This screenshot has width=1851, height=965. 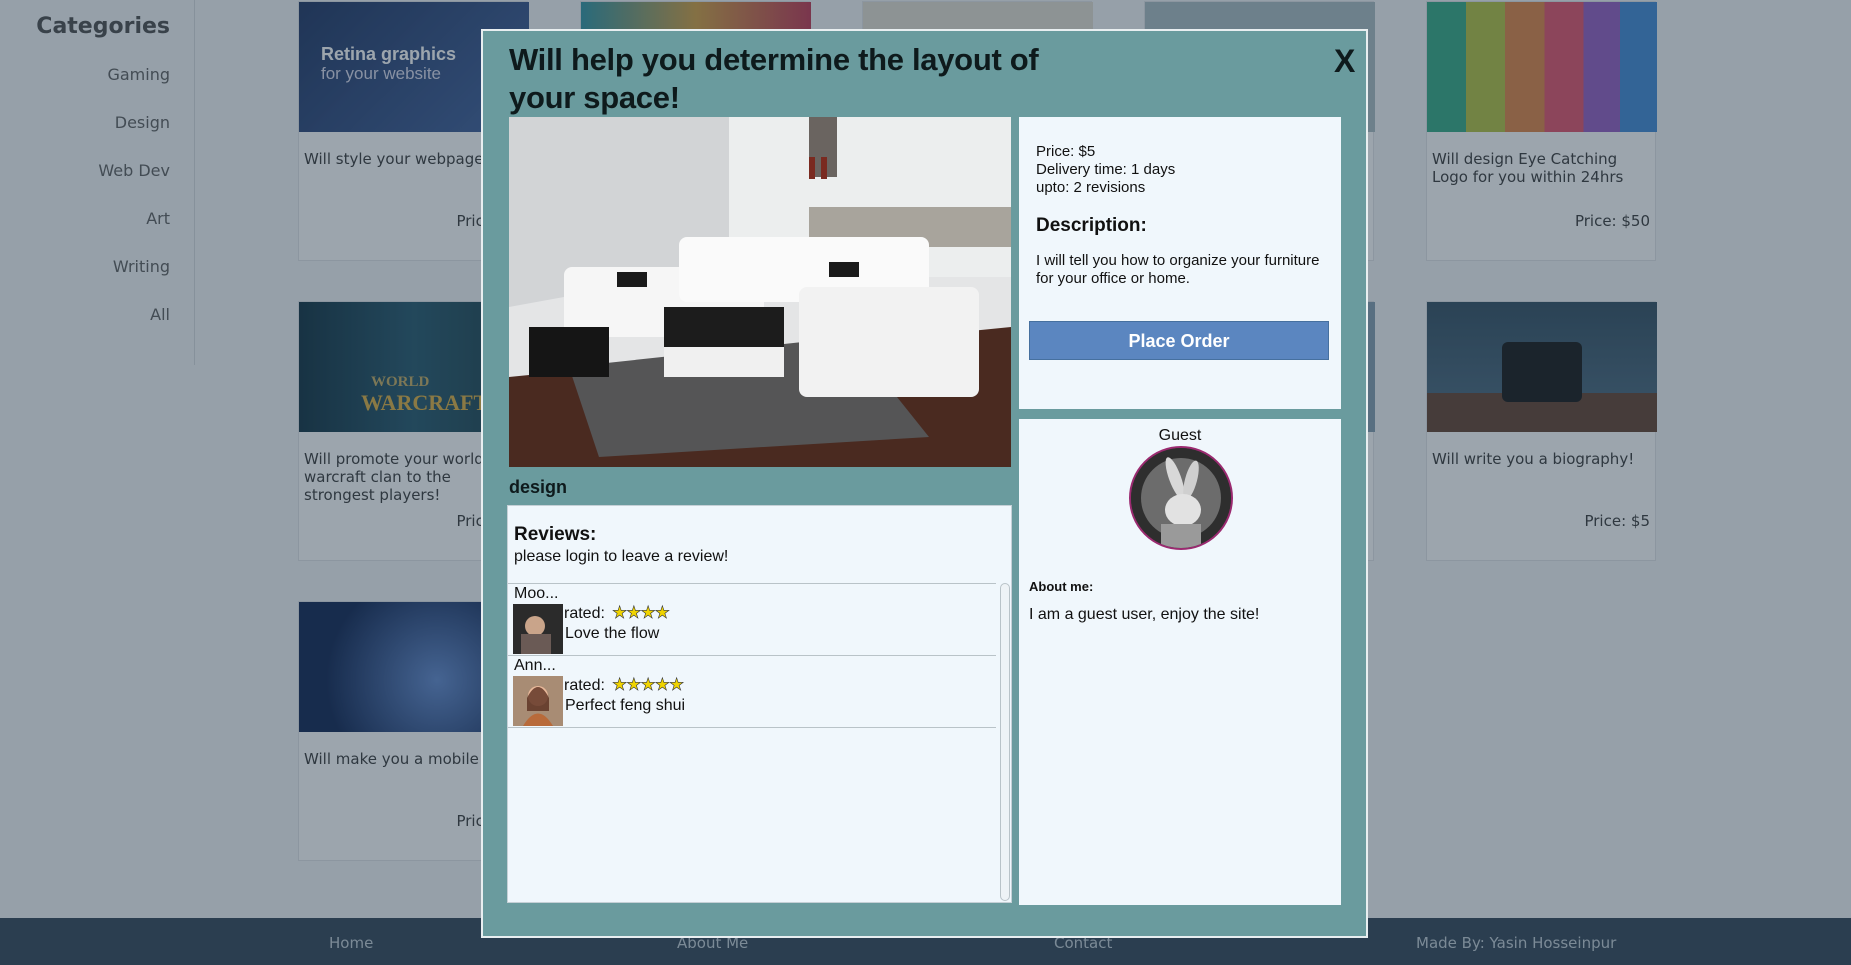 What do you see at coordinates (648, 685) in the screenshot?
I see `star-rating: ★★★★★` at bounding box center [648, 685].